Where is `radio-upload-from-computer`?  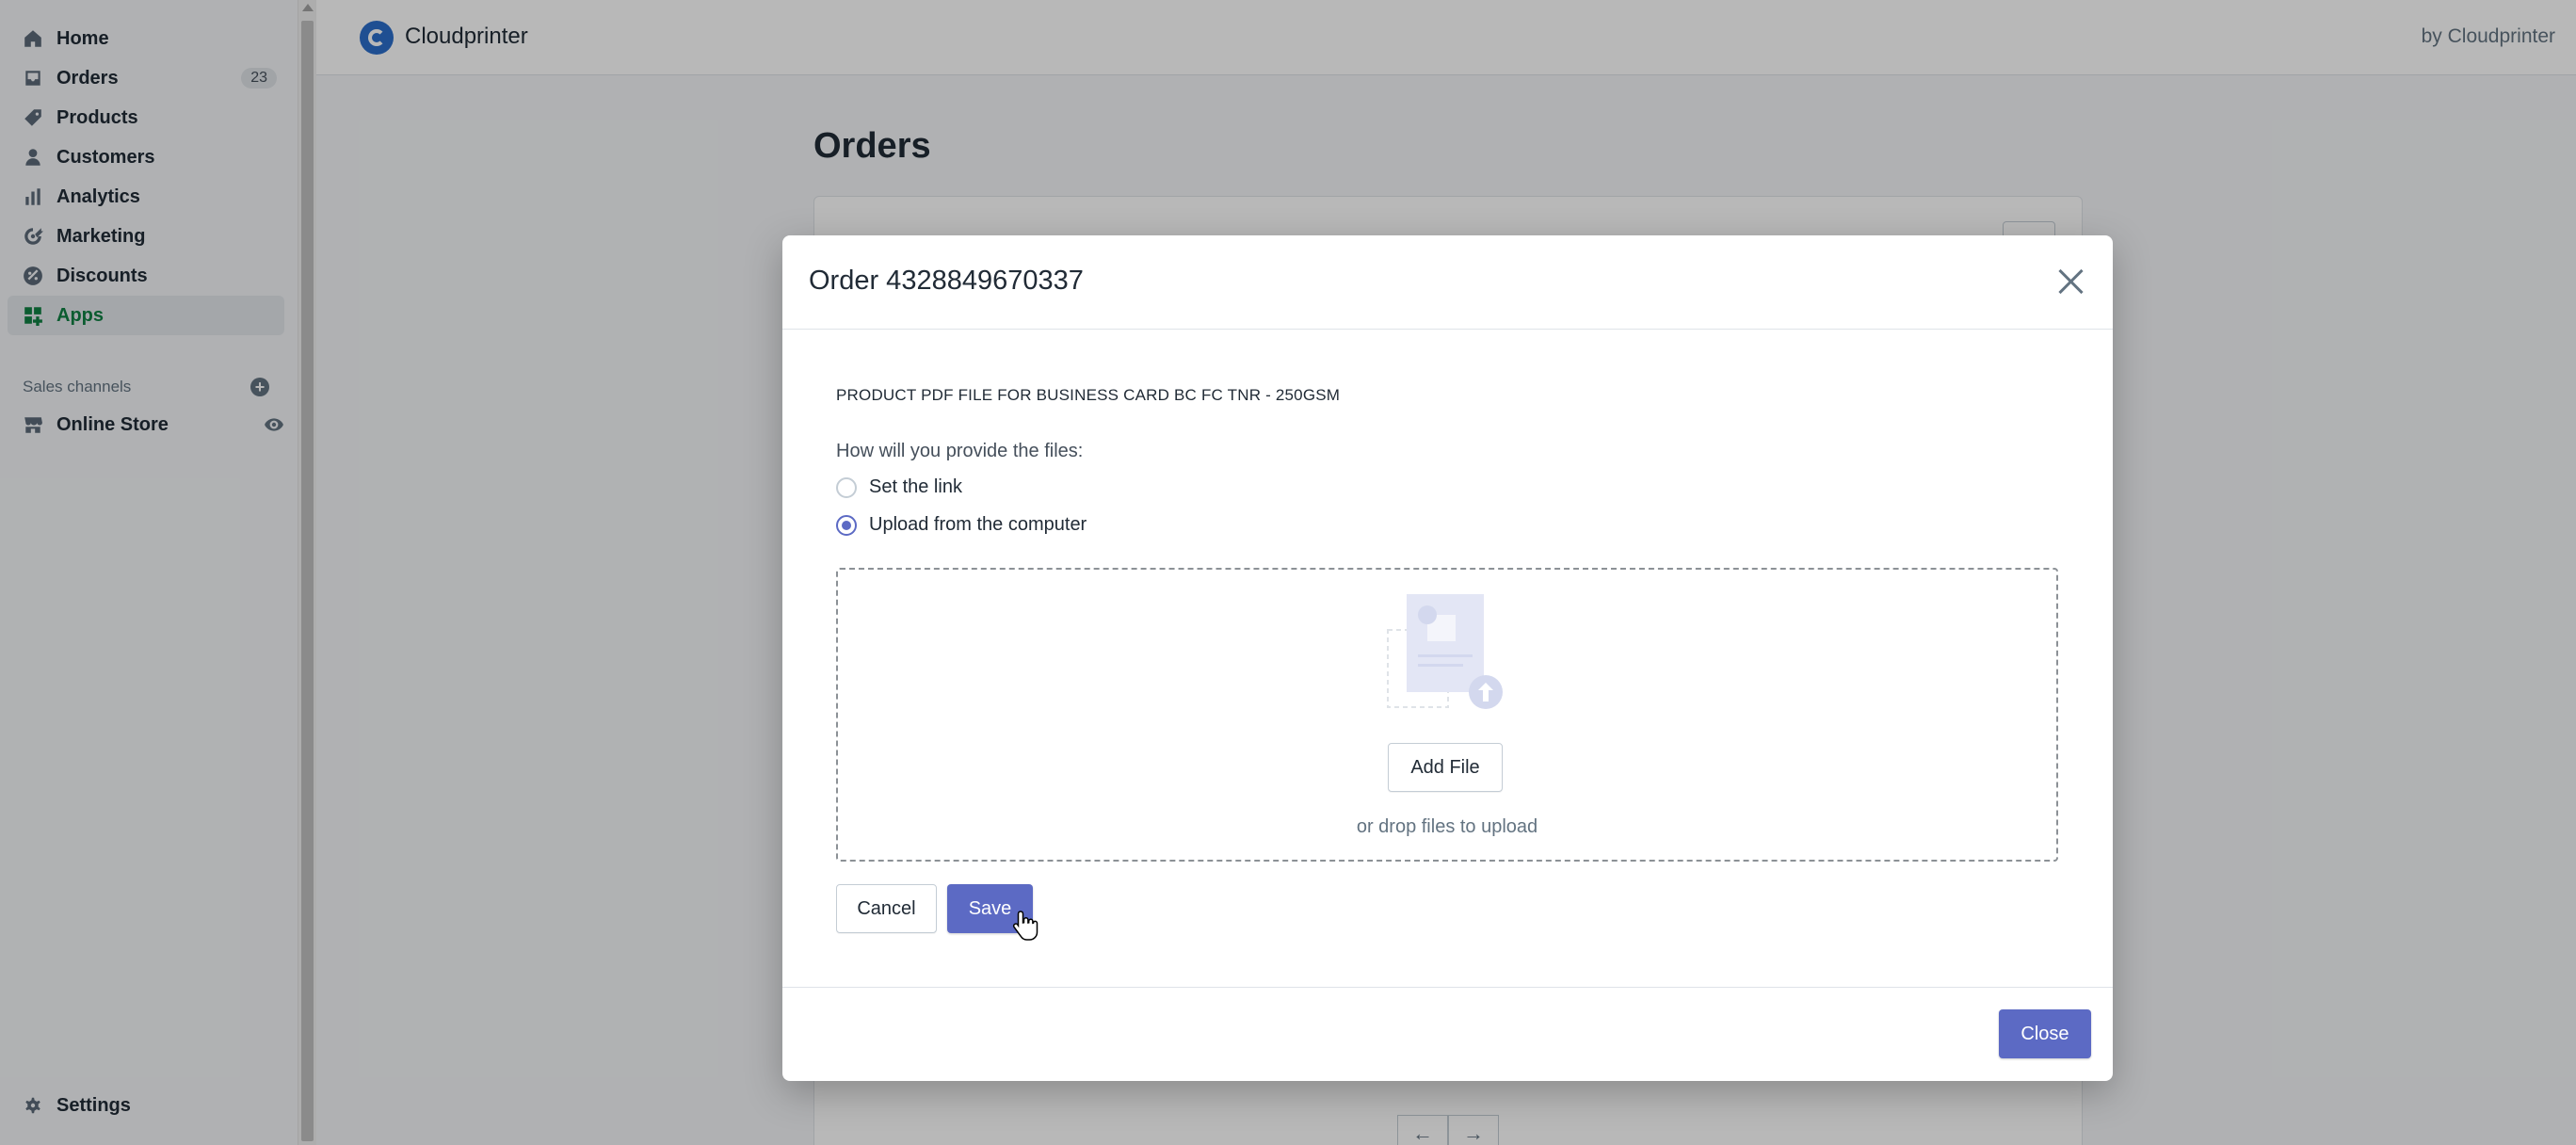
radio-upload-from-computer is located at coordinates (846, 525).